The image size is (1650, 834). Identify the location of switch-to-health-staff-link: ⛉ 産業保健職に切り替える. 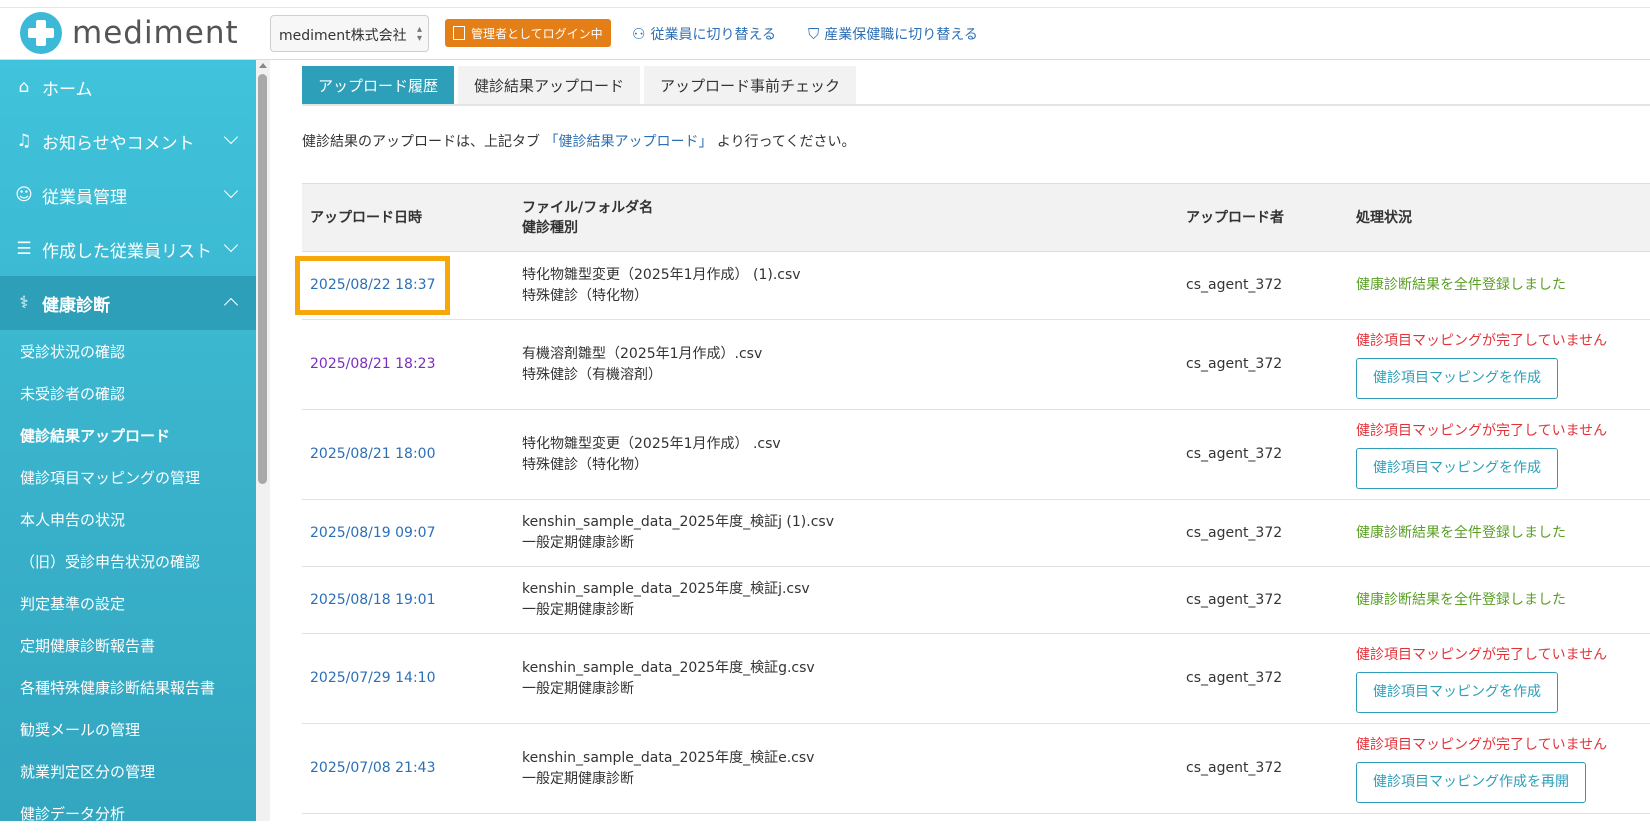
(893, 34).